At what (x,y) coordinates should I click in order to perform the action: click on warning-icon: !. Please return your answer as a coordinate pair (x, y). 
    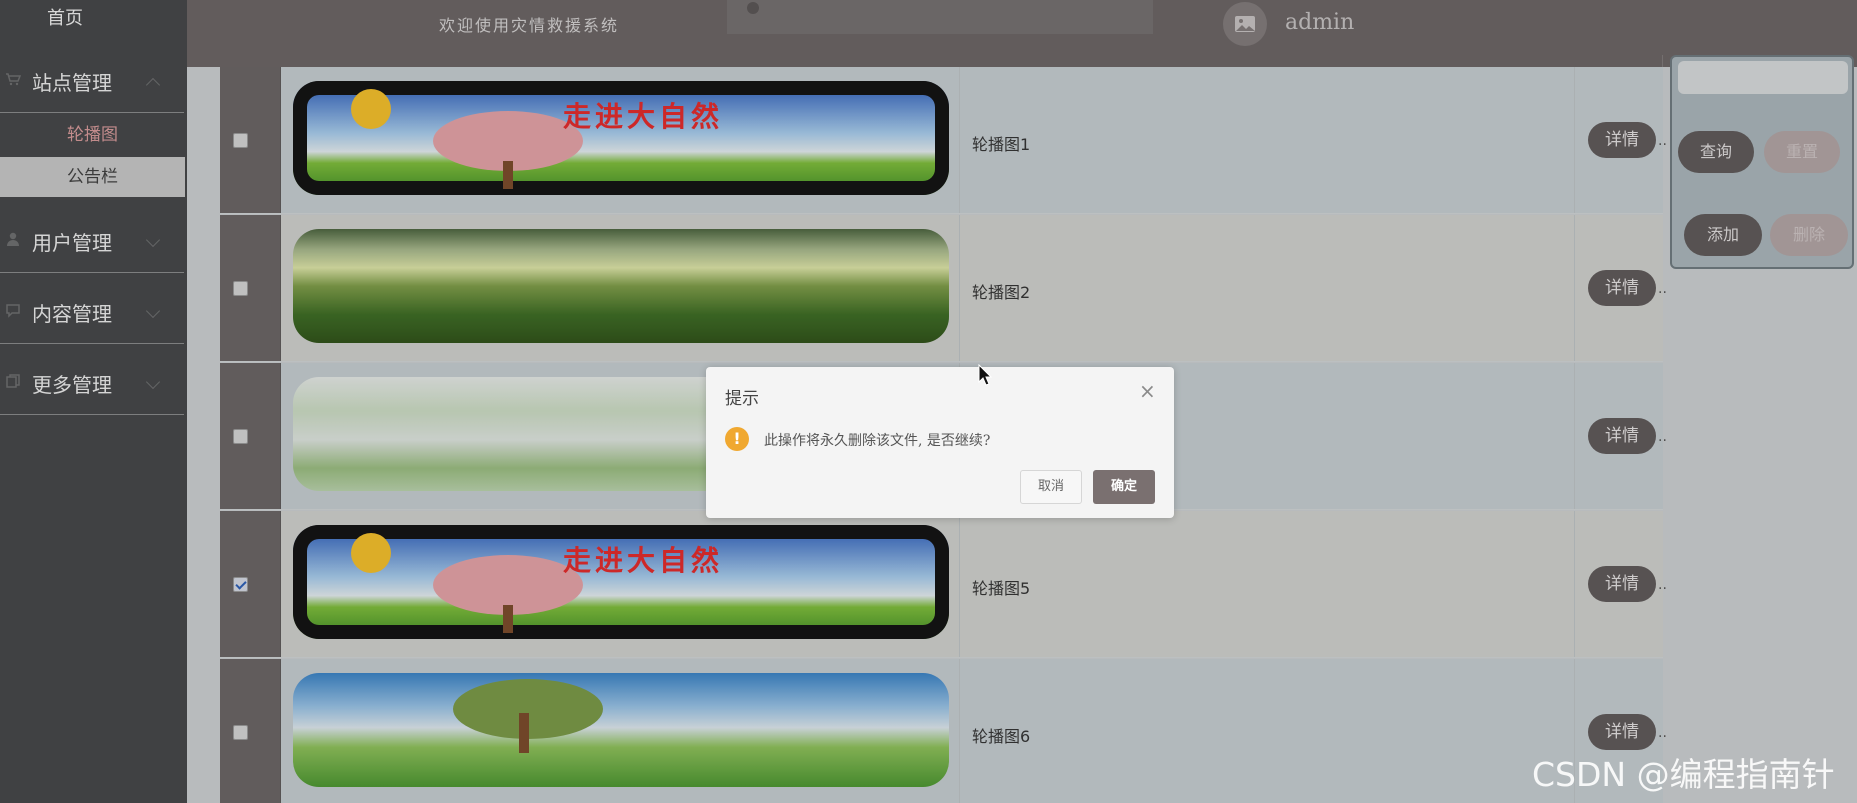
    Looking at the image, I should click on (737, 439).